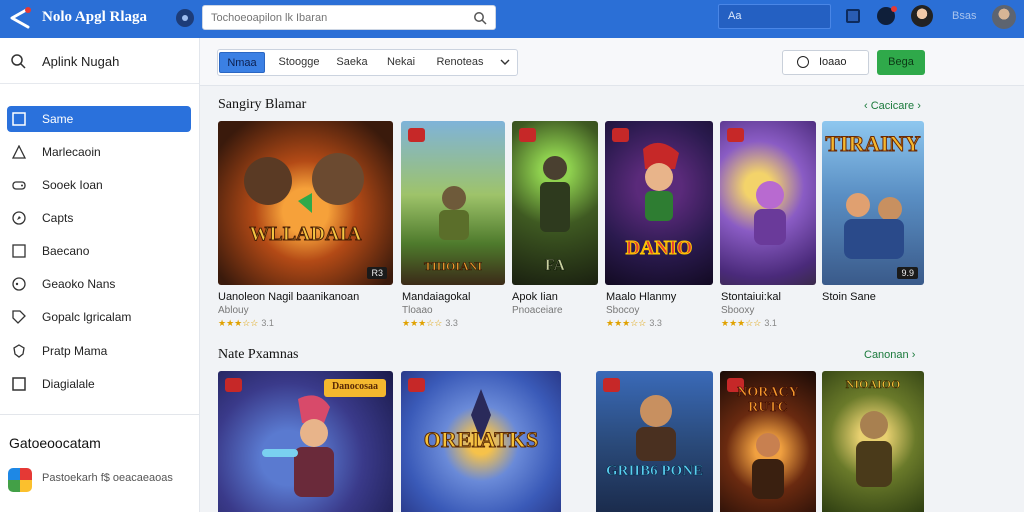 The width and height of the screenshot is (1024, 512). I want to click on game-info: Stoin Sane, so click(849, 297).